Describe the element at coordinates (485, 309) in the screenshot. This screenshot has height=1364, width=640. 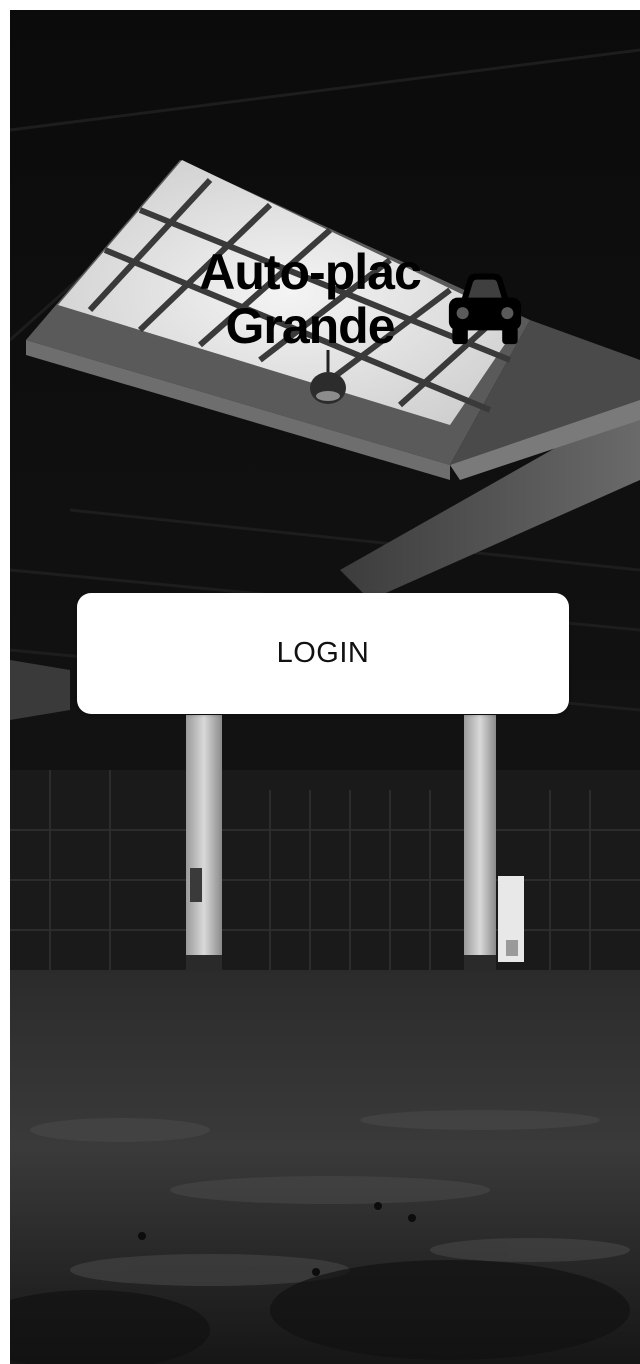
I see `car-icon` at that location.